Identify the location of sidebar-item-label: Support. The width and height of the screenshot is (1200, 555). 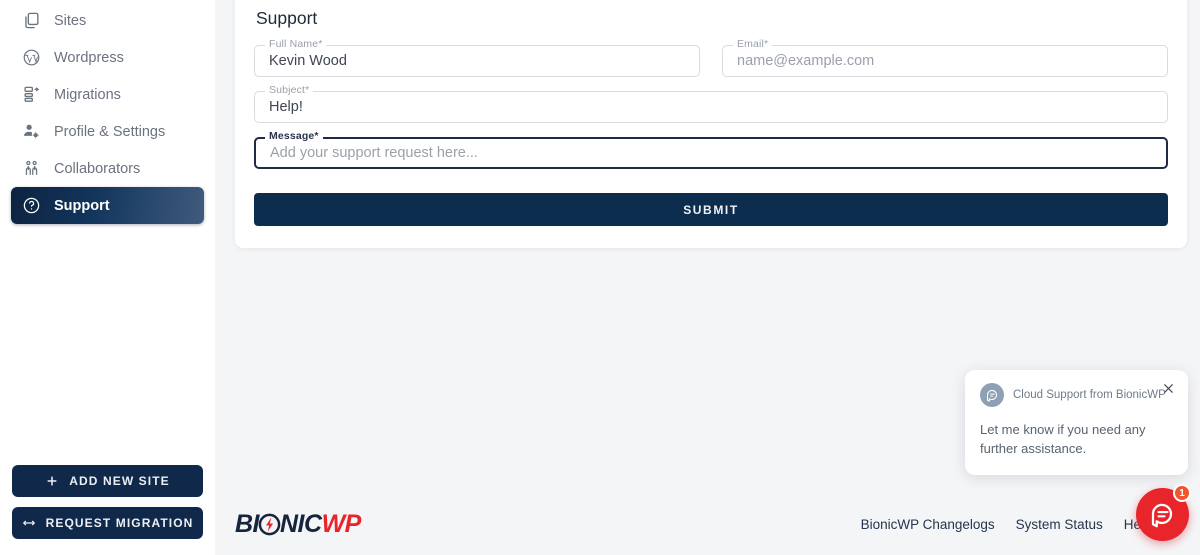
(82, 205).